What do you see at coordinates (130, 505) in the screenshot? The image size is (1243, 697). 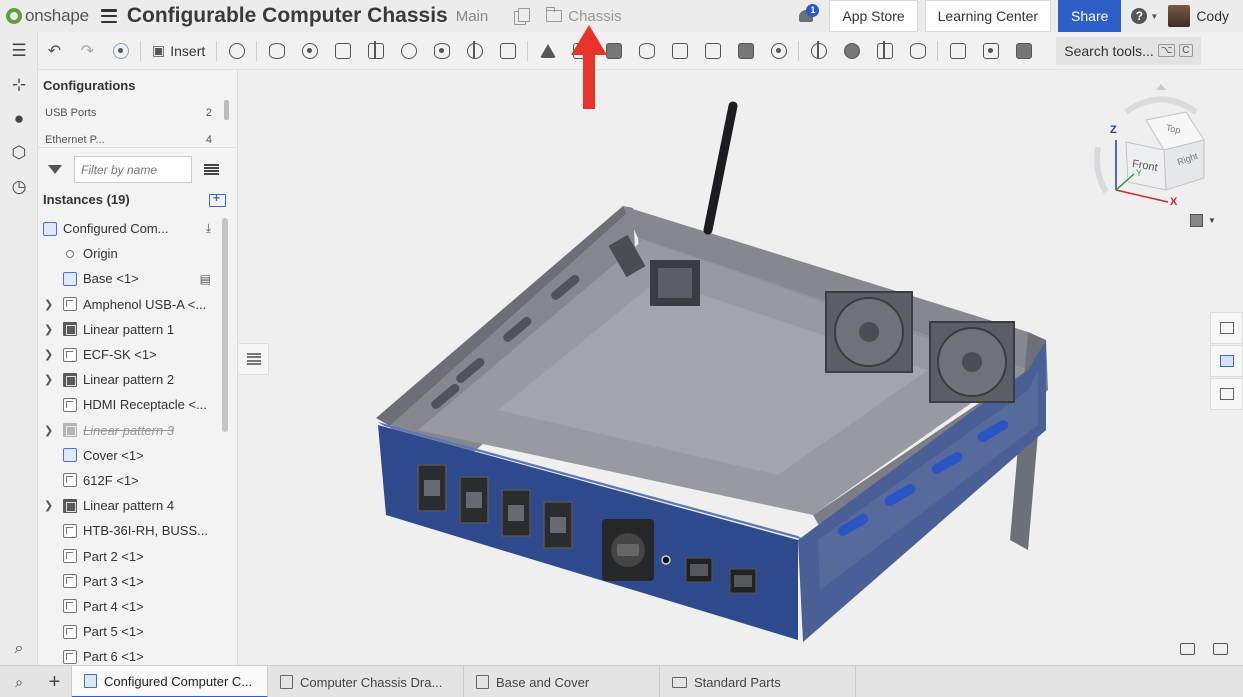 I see `list-item: ❯ Linear pattern 4` at bounding box center [130, 505].